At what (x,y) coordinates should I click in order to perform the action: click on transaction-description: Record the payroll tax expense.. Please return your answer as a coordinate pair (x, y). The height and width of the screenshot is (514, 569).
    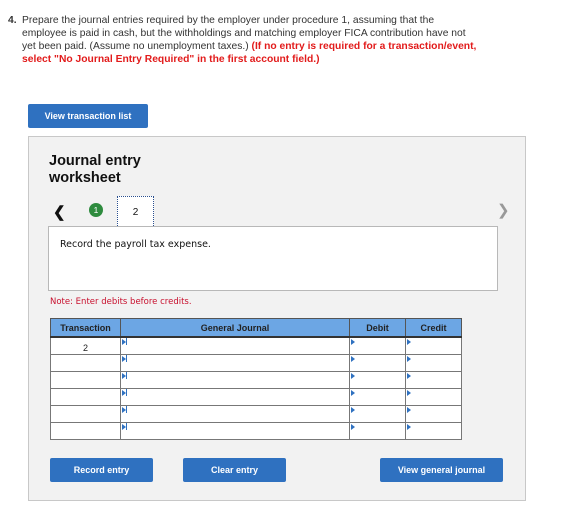
    Looking at the image, I should click on (135, 244).